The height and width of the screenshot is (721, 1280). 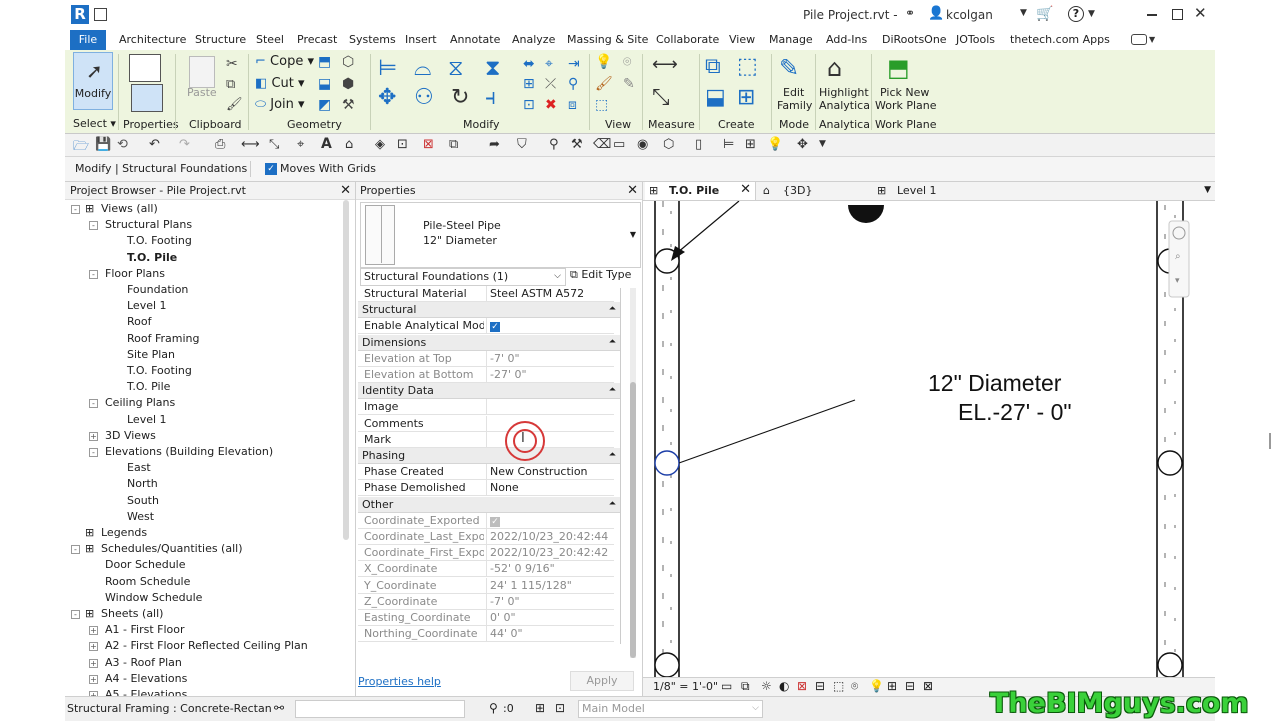 What do you see at coordinates (577, 144) in the screenshot?
I see `wrench-qat-icon: ⚒` at bounding box center [577, 144].